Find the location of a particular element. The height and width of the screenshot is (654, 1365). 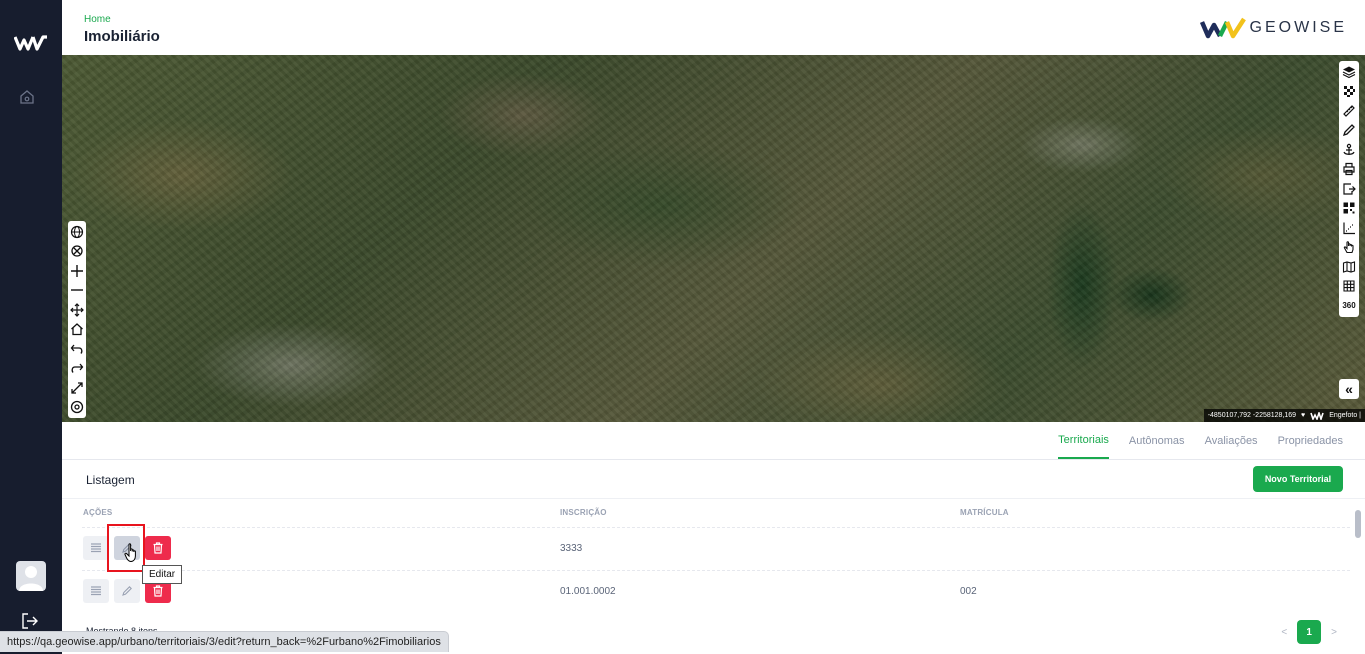

user-icon is located at coordinates (31, 578).